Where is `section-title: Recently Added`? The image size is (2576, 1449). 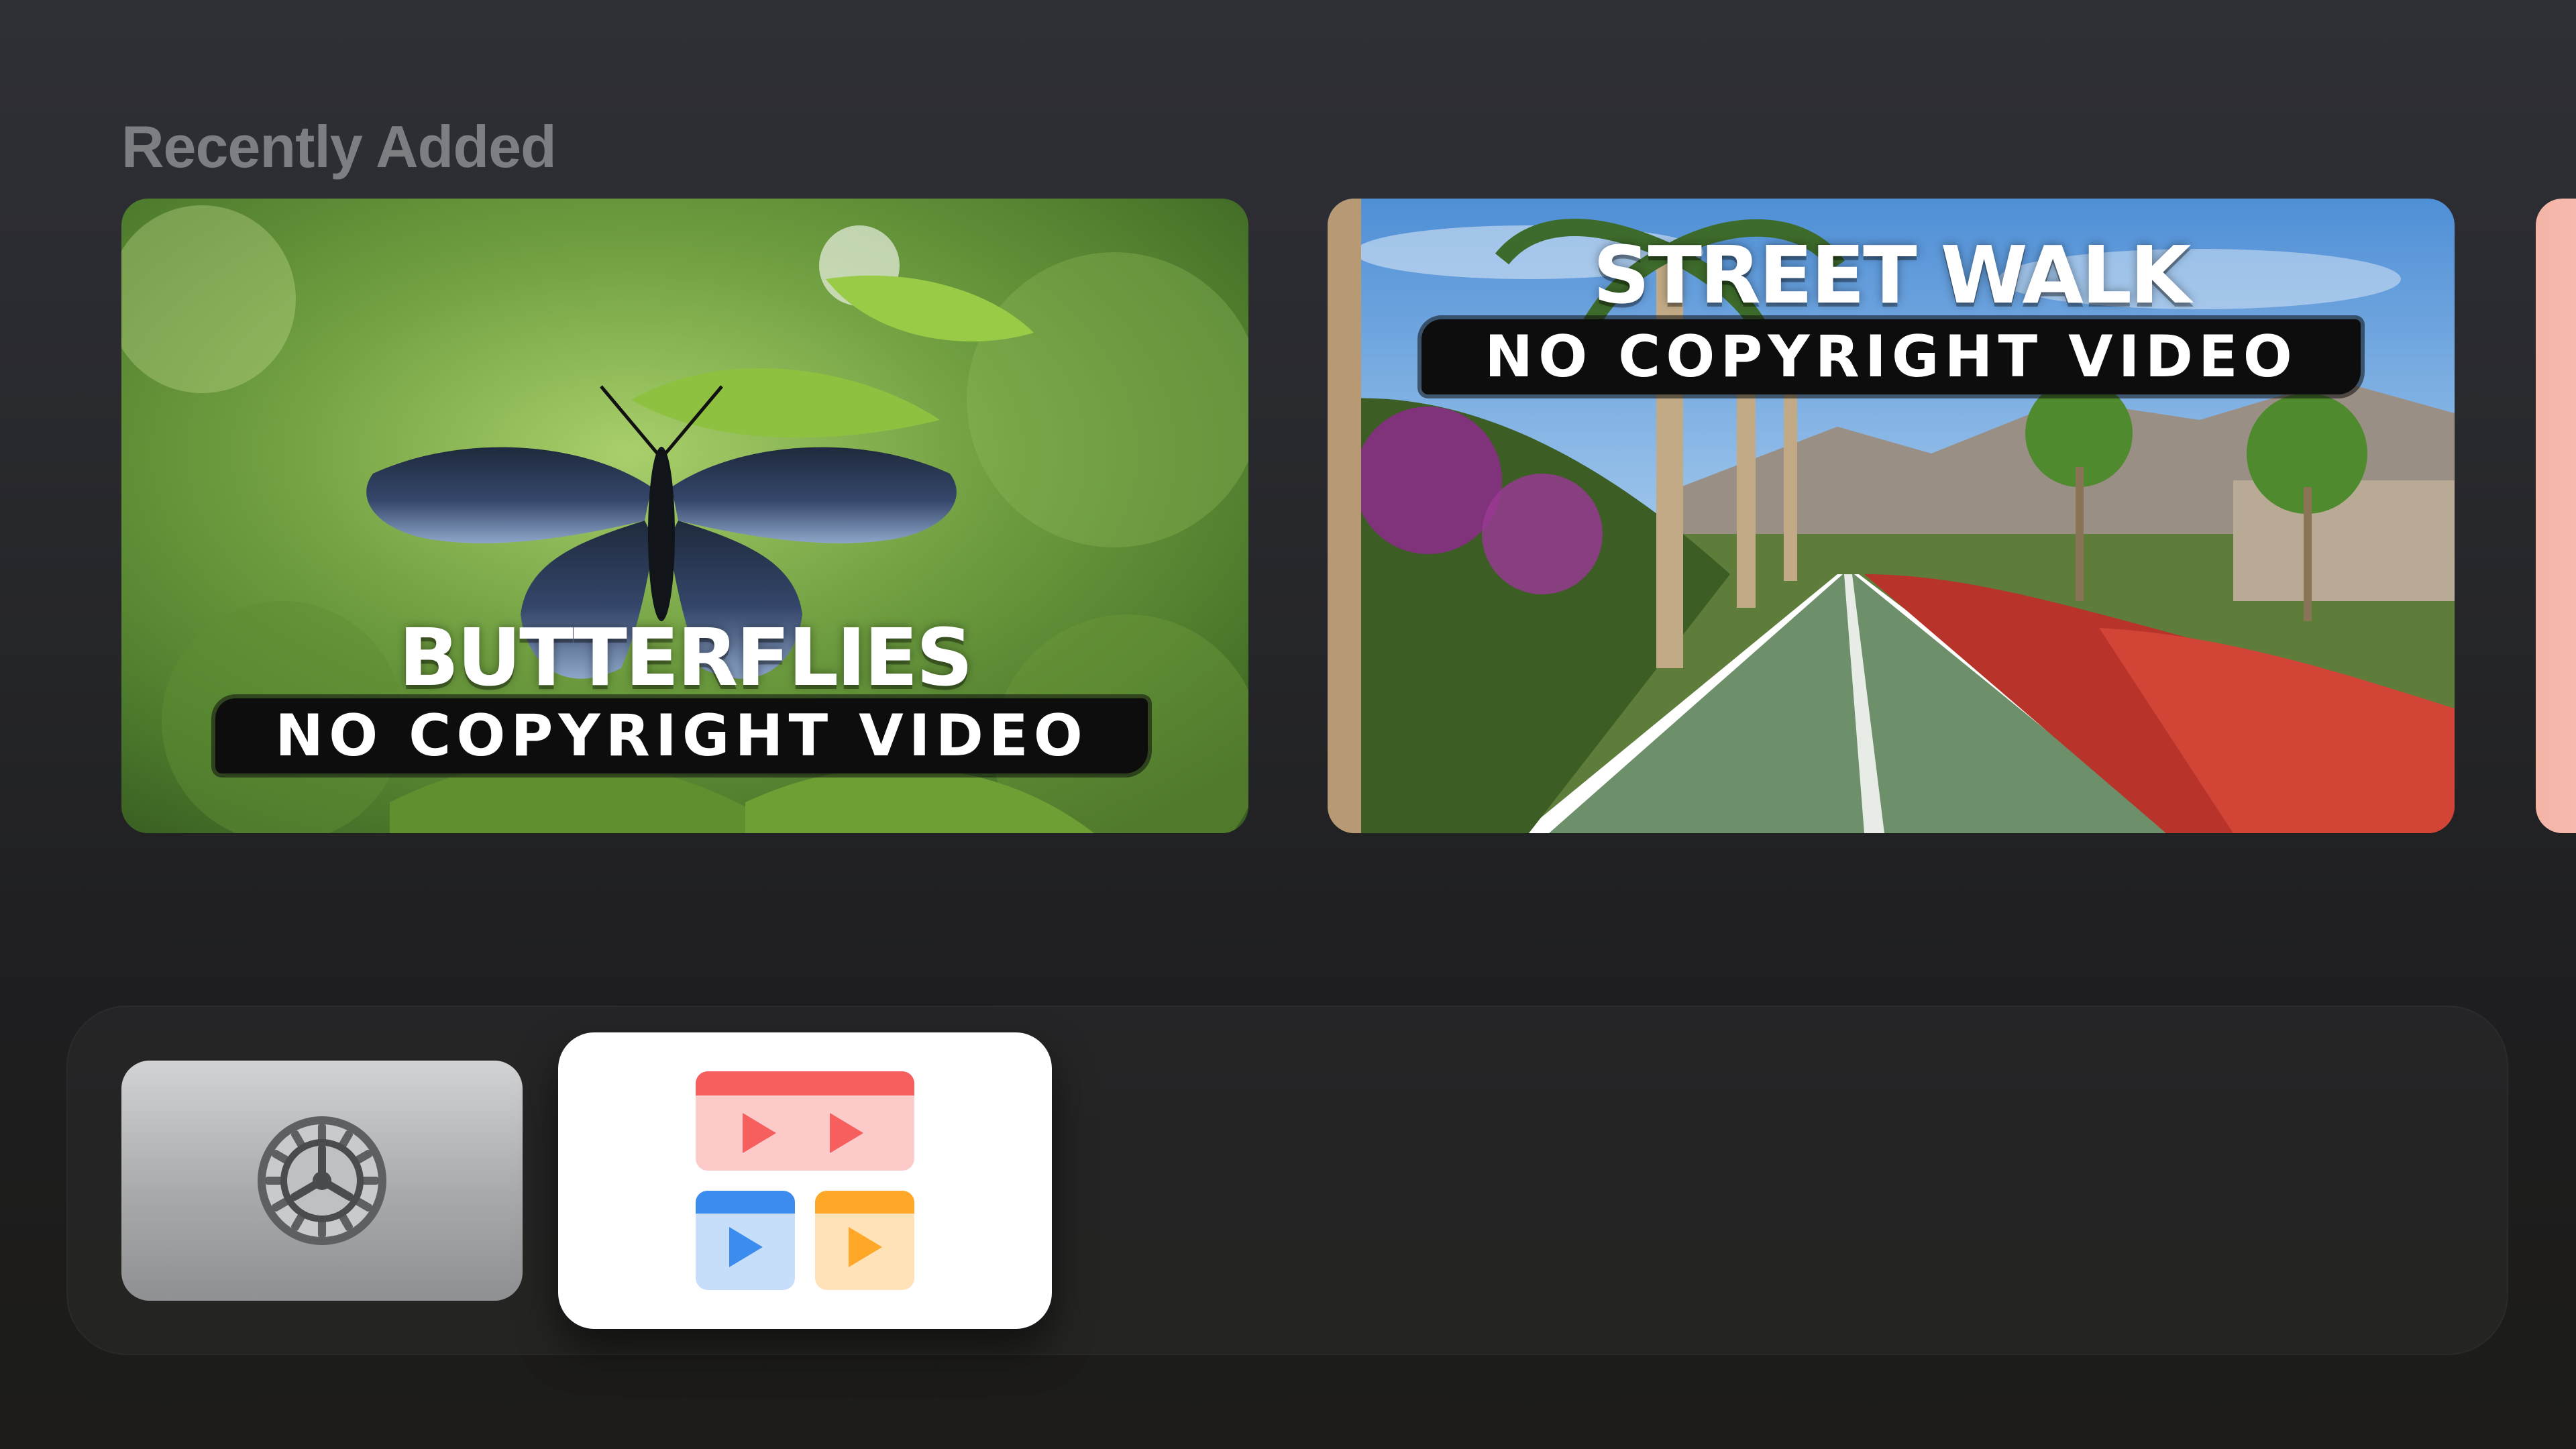 section-title: Recently Added is located at coordinates (339, 146).